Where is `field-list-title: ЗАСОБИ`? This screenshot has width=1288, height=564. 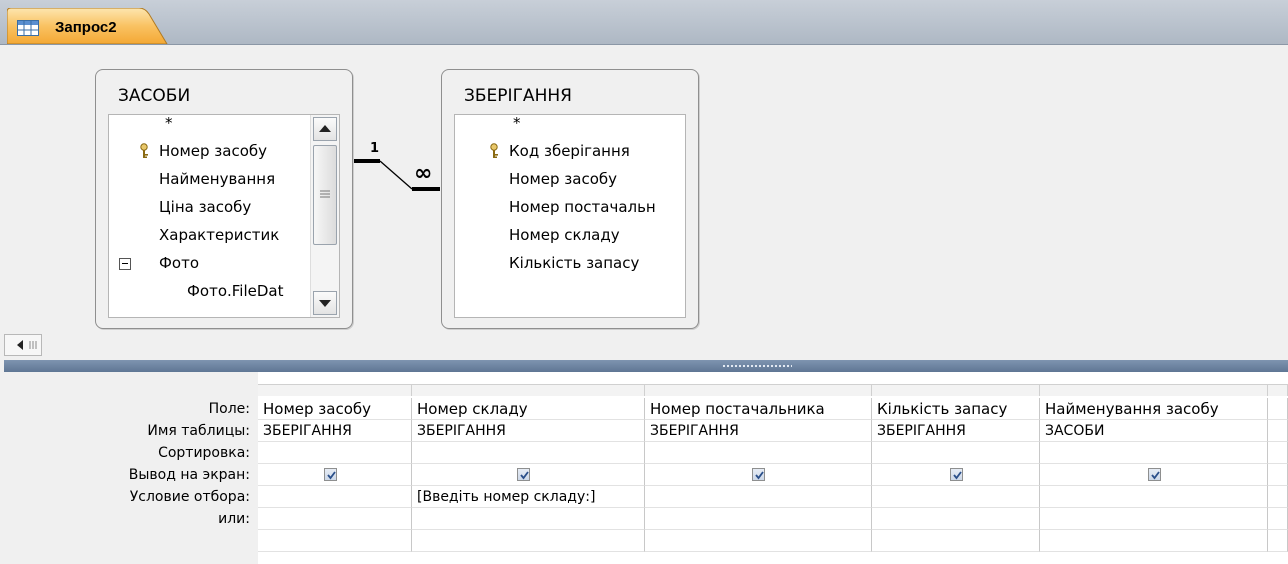
field-list-title: ЗАСОБИ is located at coordinates (154, 96).